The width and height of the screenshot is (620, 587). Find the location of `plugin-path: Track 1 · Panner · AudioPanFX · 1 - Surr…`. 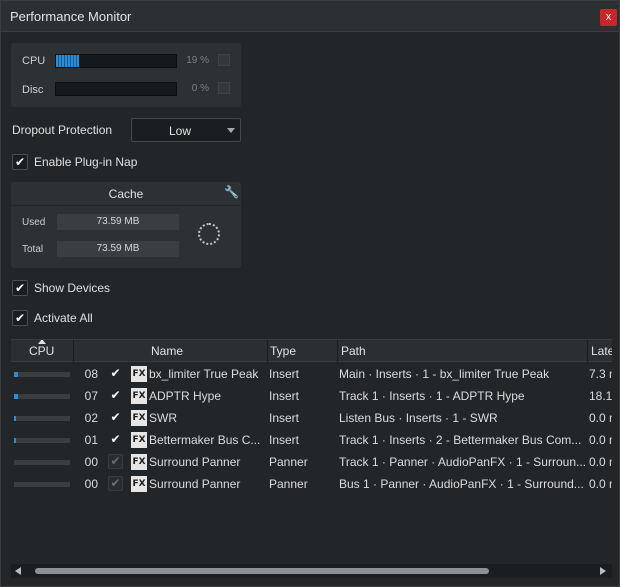

plugin-path: Track 1 · Panner · AudioPanFX · 1 - Surr… is located at coordinates (462, 462).